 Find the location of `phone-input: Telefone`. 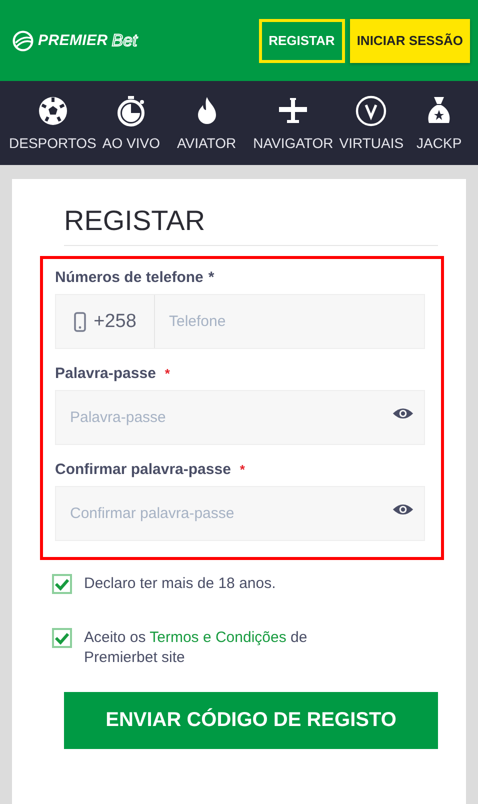

phone-input: Telefone is located at coordinates (289, 321).